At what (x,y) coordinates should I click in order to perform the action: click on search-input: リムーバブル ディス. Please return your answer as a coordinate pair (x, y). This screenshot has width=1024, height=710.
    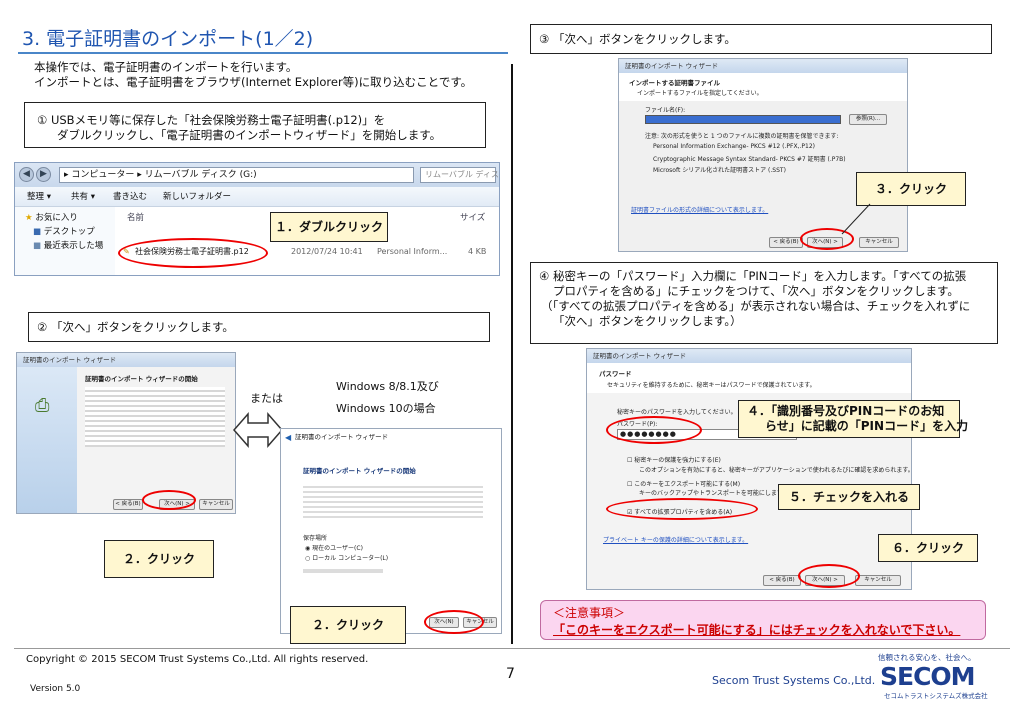
    Looking at the image, I should click on (459, 175).